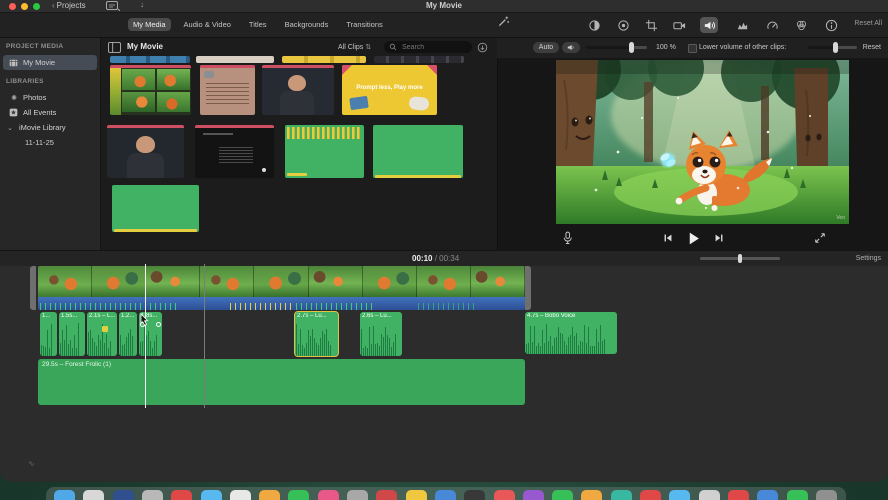 This screenshot has height=500, width=888. I want to click on mute-speaker-button, so click(571, 47).